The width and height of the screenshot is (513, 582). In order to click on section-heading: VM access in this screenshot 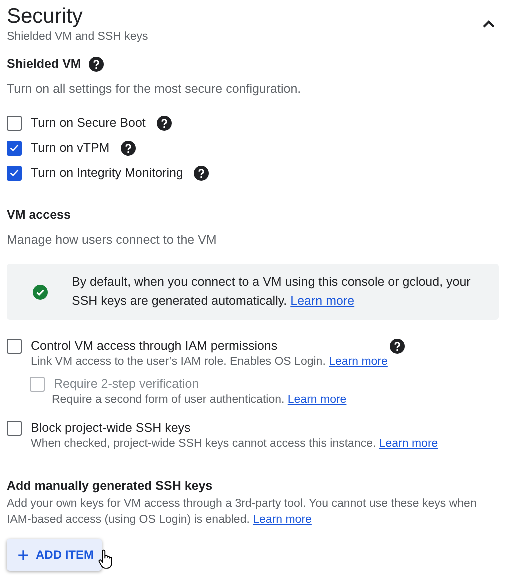, I will do `click(39, 215)`.